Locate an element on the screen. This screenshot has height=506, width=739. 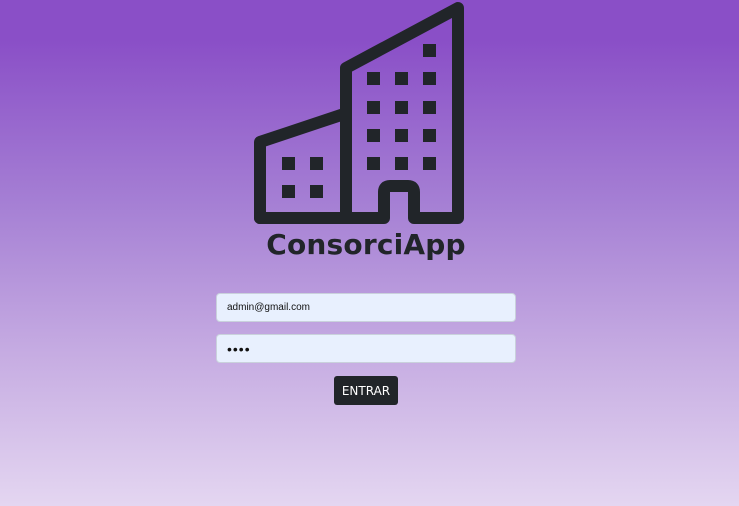
password-field is located at coordinates (366, 348).